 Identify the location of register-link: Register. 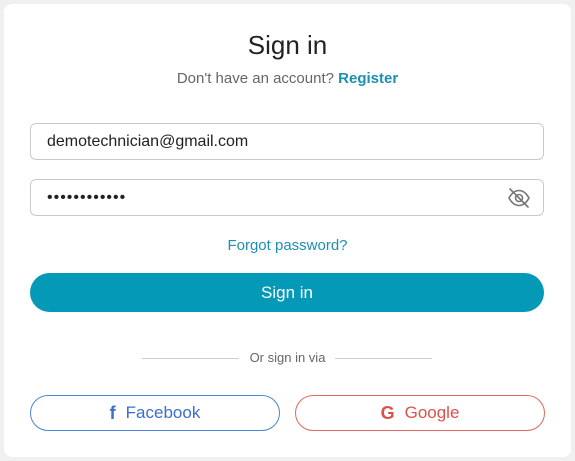
(368, 78).